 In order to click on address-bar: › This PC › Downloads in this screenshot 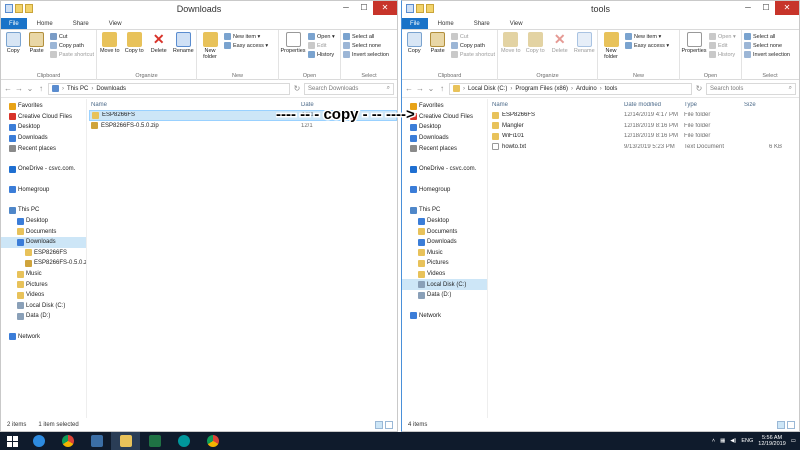, I will do `click(169, 88)`.